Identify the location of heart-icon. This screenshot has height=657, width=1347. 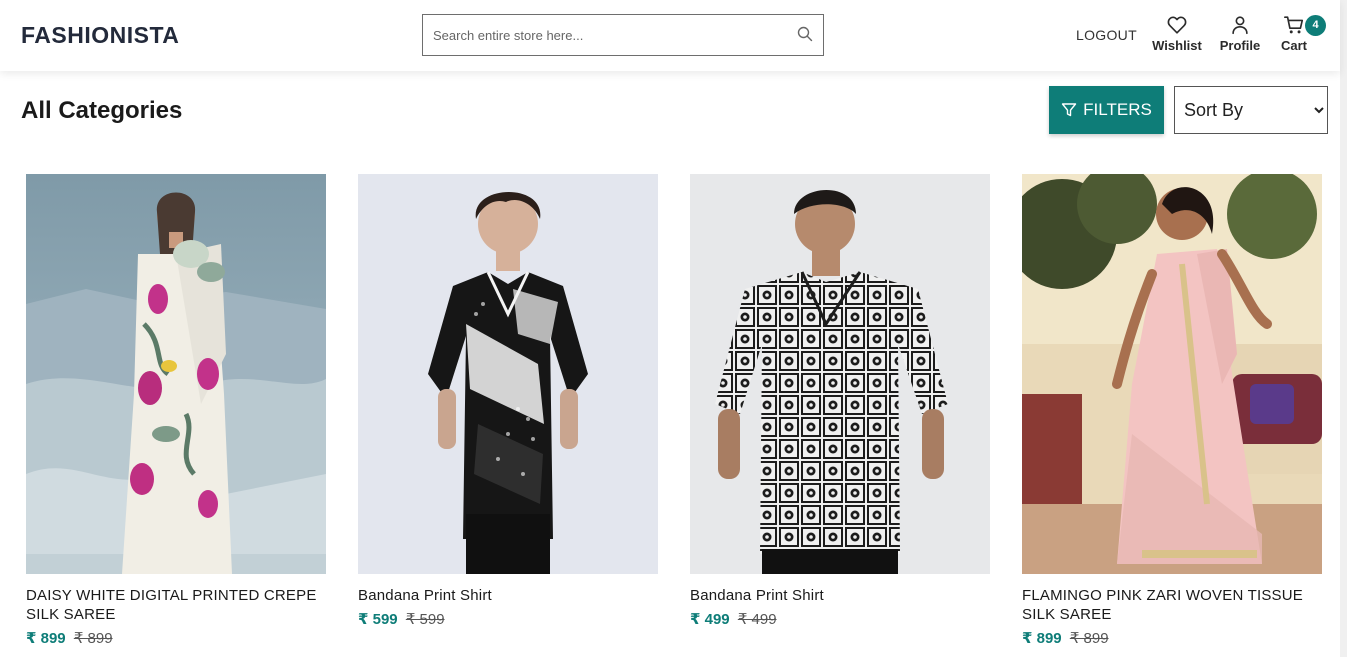
(1177, 25).